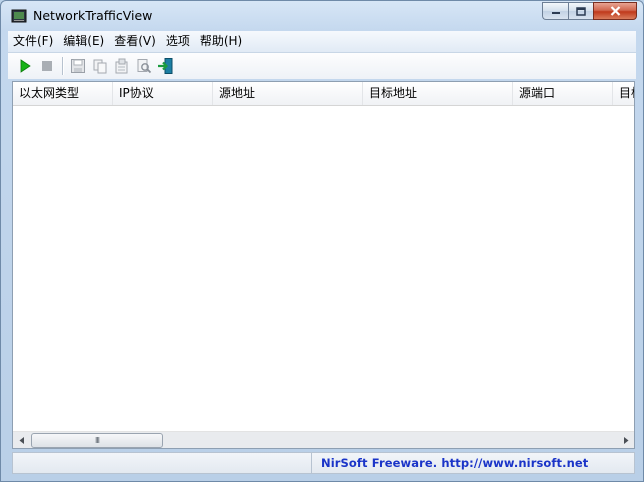  Describe the element at coordinates (454, 463) in the screenshot. I see `nirsoft-link: NirSoft Freeware. http://www.nirsoft.net` at that location.